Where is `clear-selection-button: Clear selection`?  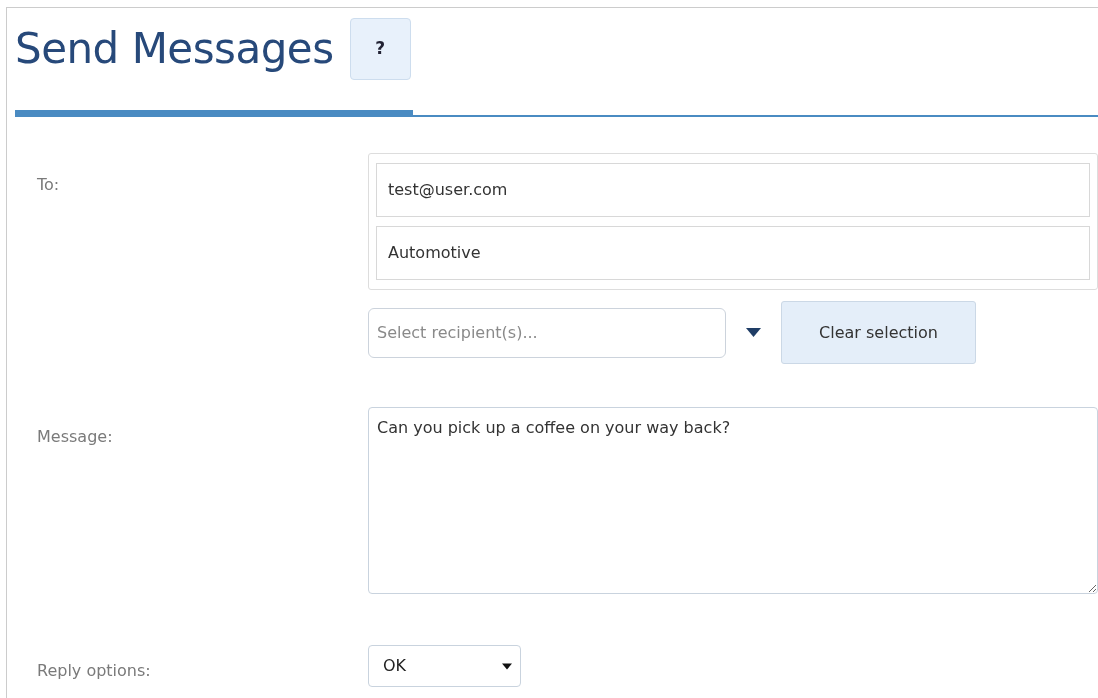
clear-selection-button: Clear selection is located at coordinates (878, 332).